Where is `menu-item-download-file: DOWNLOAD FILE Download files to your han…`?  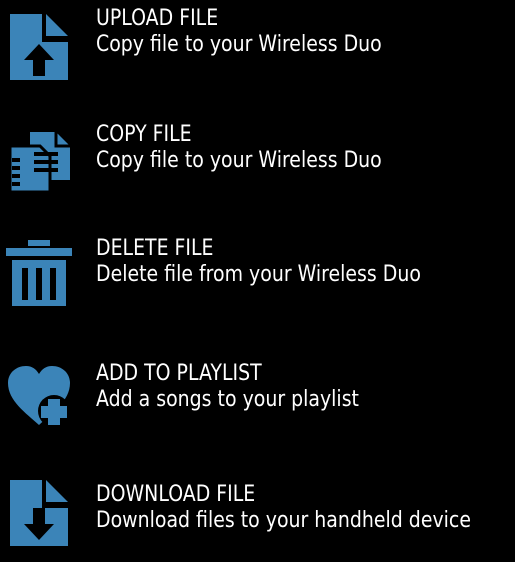
menu-item-download-file: DOWNLOAD FILE Download files to your han… is located at coordinates (257, 521).